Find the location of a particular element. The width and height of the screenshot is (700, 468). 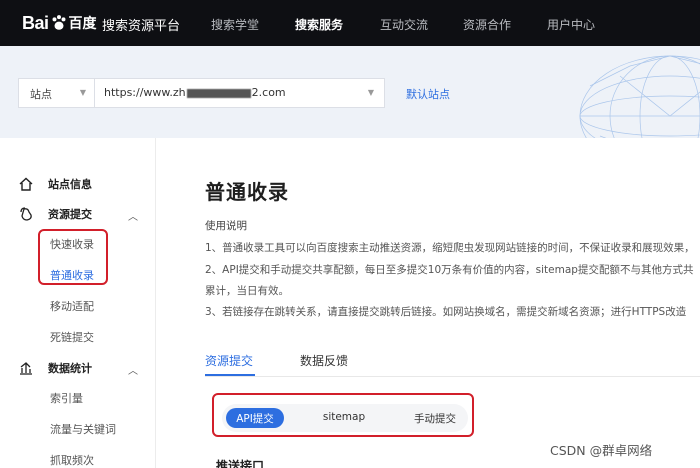

logo-text-bai: Bai is located at coordinates (35, 22).